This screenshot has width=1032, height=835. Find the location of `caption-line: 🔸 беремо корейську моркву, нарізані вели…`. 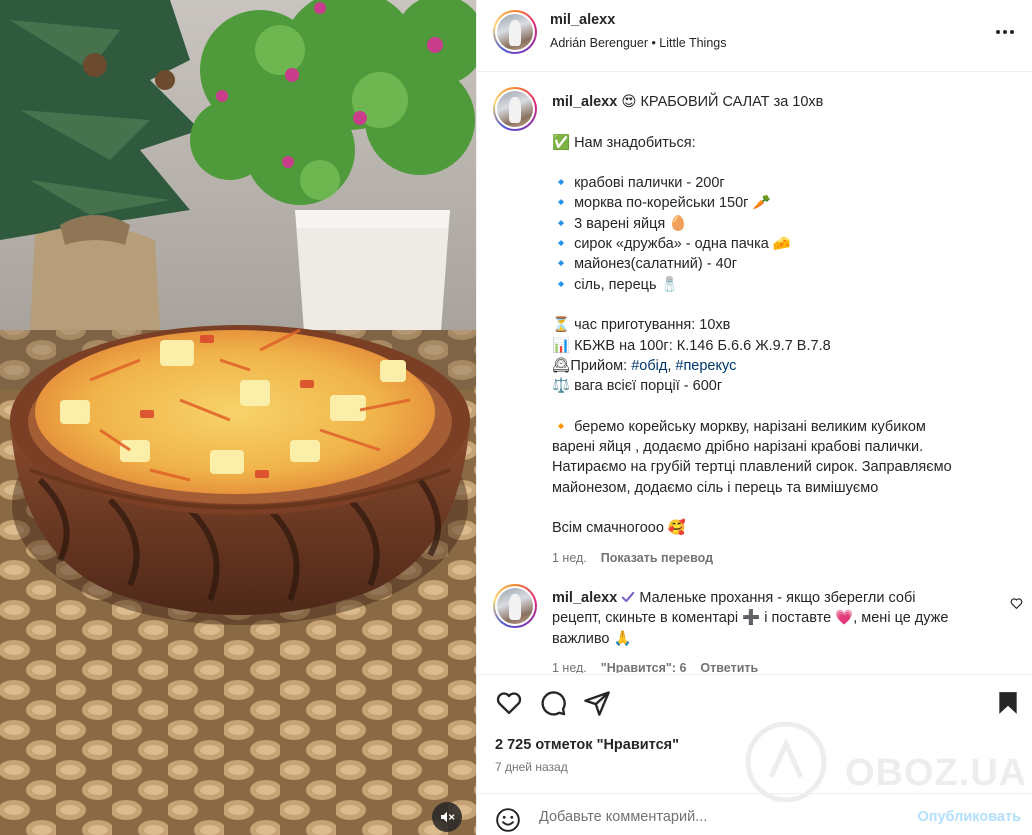

caption-line: 🔸 беремо корейську моркву, нарізані вели… is located at coordinates (739, 426).